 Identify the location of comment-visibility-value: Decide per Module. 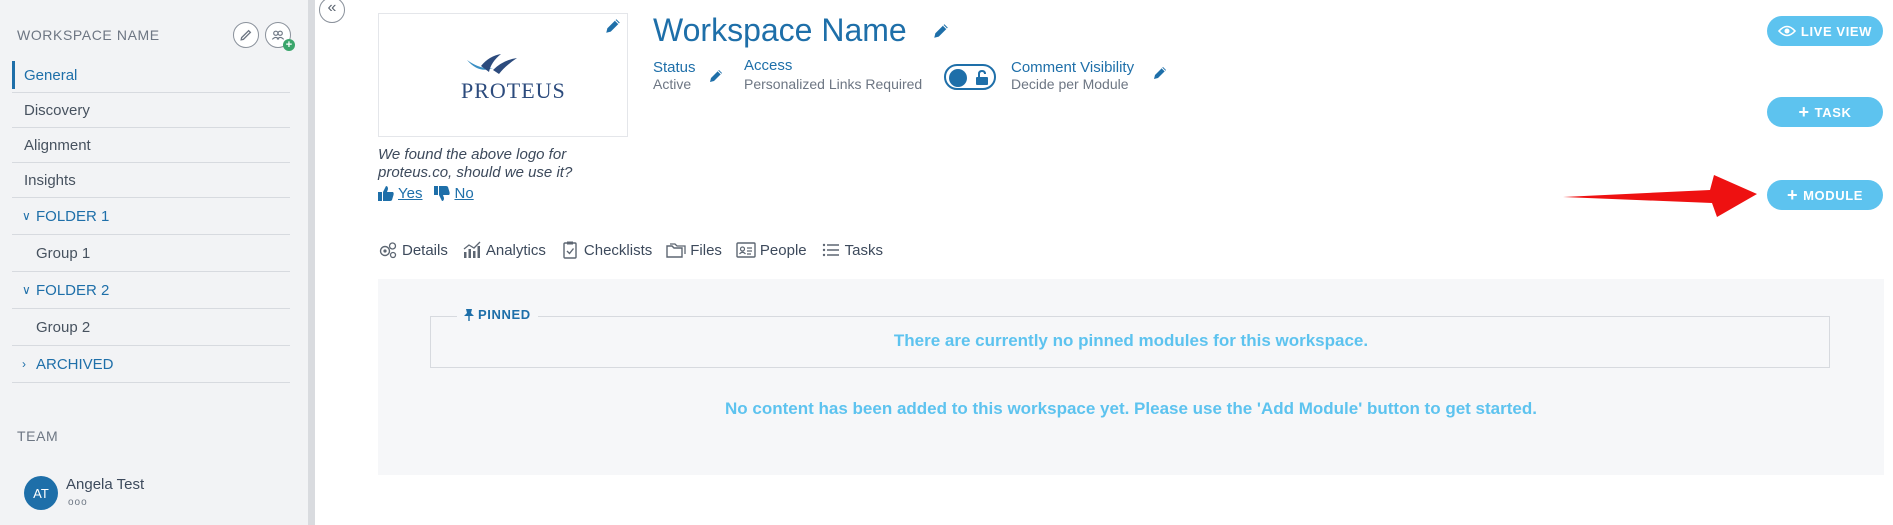
(1070, 84).